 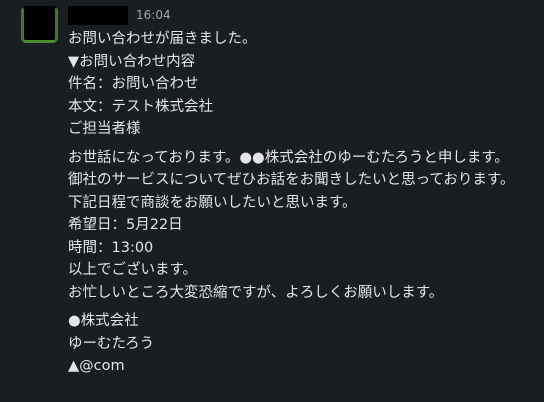 I want to click on message-line: 以上でございます。, so click(x=133, y=270).